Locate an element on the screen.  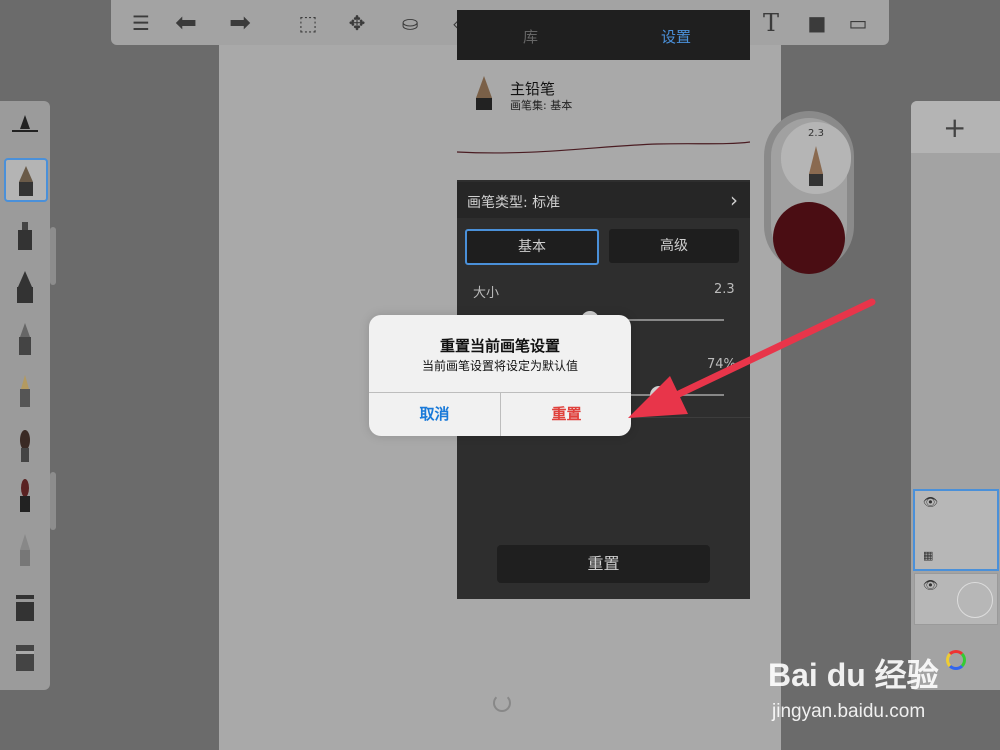
undo-icon: ⬅ is located at coordinates (186, 23).